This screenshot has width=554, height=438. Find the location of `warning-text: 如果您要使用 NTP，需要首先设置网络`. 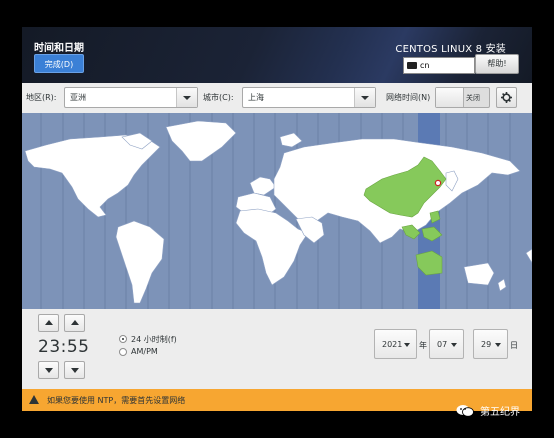

warning-text: 如果您要使用 NTP，需要首先设置网络 is located at coordinates (116, 400).